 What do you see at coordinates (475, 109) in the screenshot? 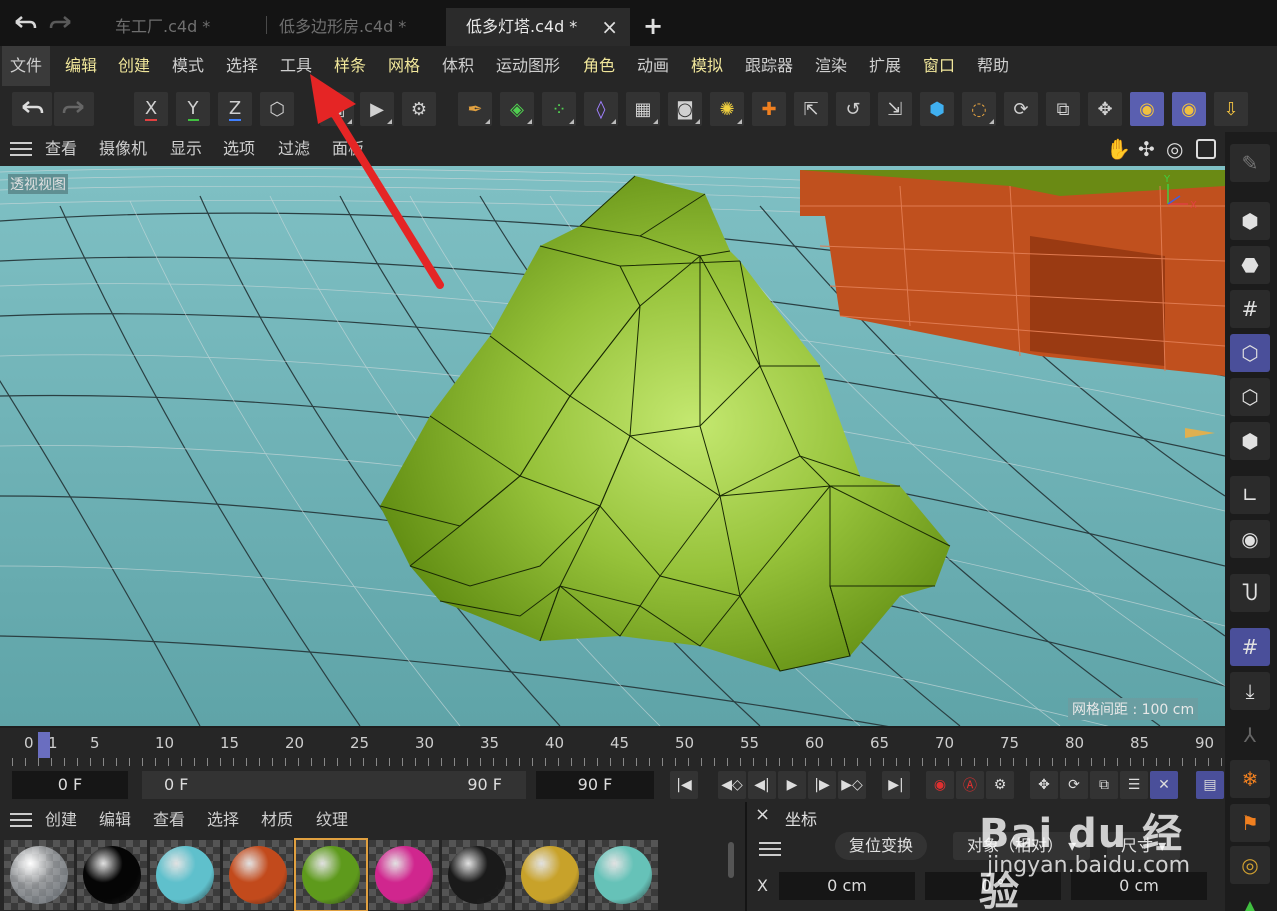
I see `spline-pen-button: ✒` at bounding box center [475, 109].